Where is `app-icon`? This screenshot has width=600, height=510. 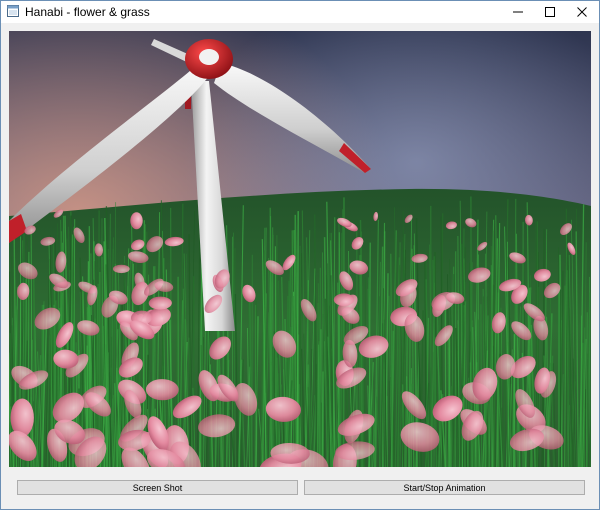 app-icon is located at coordinates (13, 11).